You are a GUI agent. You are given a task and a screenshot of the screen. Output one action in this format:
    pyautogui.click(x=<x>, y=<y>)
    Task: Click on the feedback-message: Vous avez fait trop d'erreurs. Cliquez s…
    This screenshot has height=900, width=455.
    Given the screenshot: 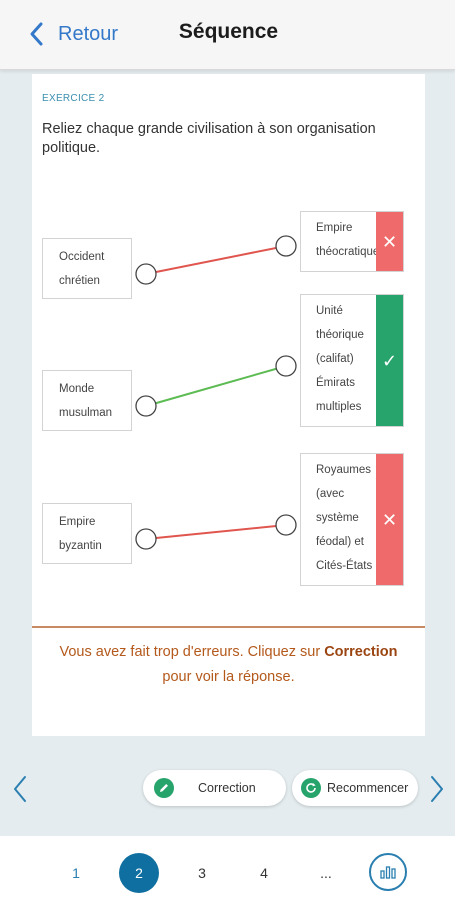 What is the action you would take?
    pyautogui.click(x=228, y=665)
    